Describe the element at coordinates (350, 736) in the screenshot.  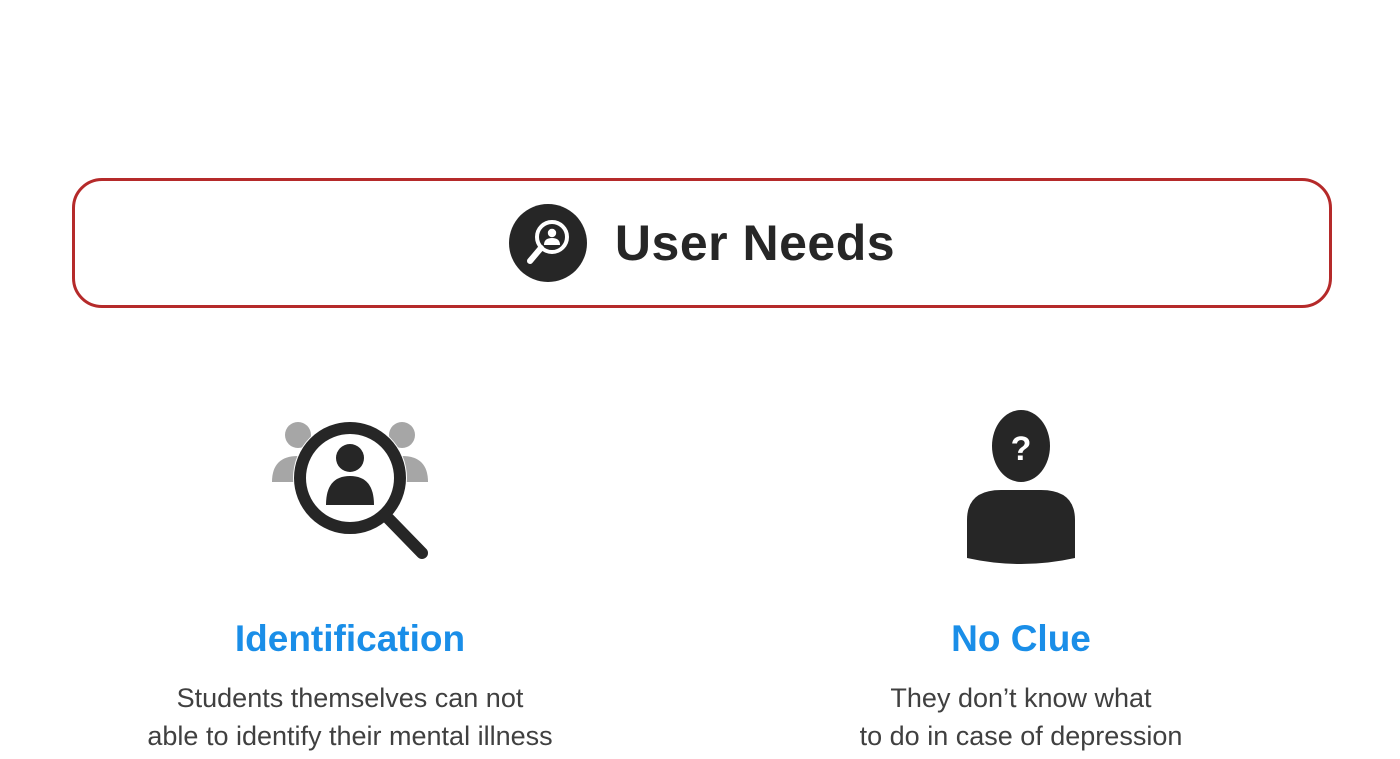
I see `description-line: able to identify their mental illness` at that location.